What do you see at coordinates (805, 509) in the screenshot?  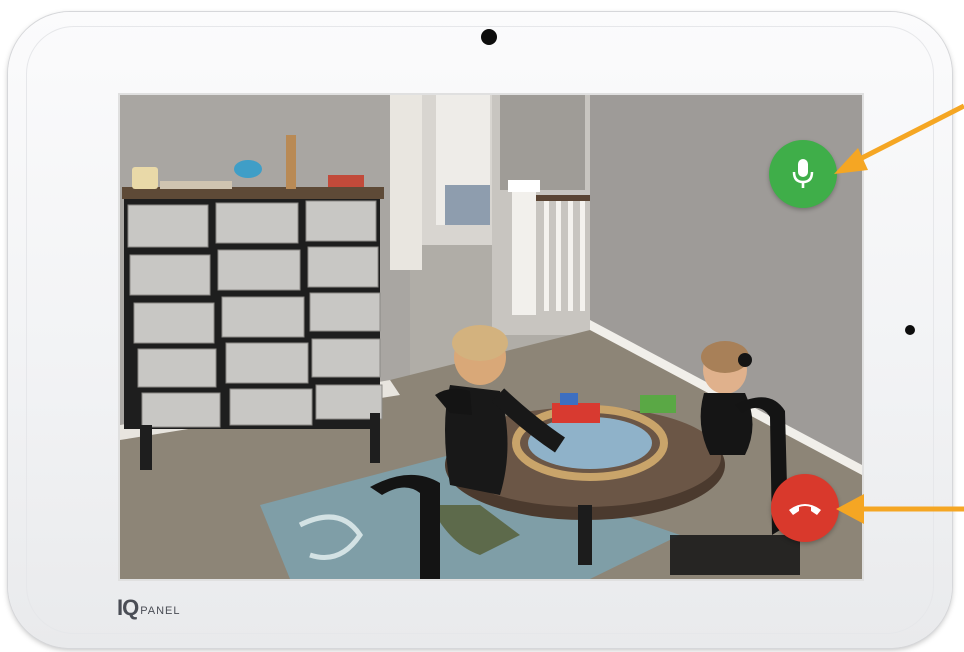 I see `phone-hangup-icon` at bounding box center [805, 509].